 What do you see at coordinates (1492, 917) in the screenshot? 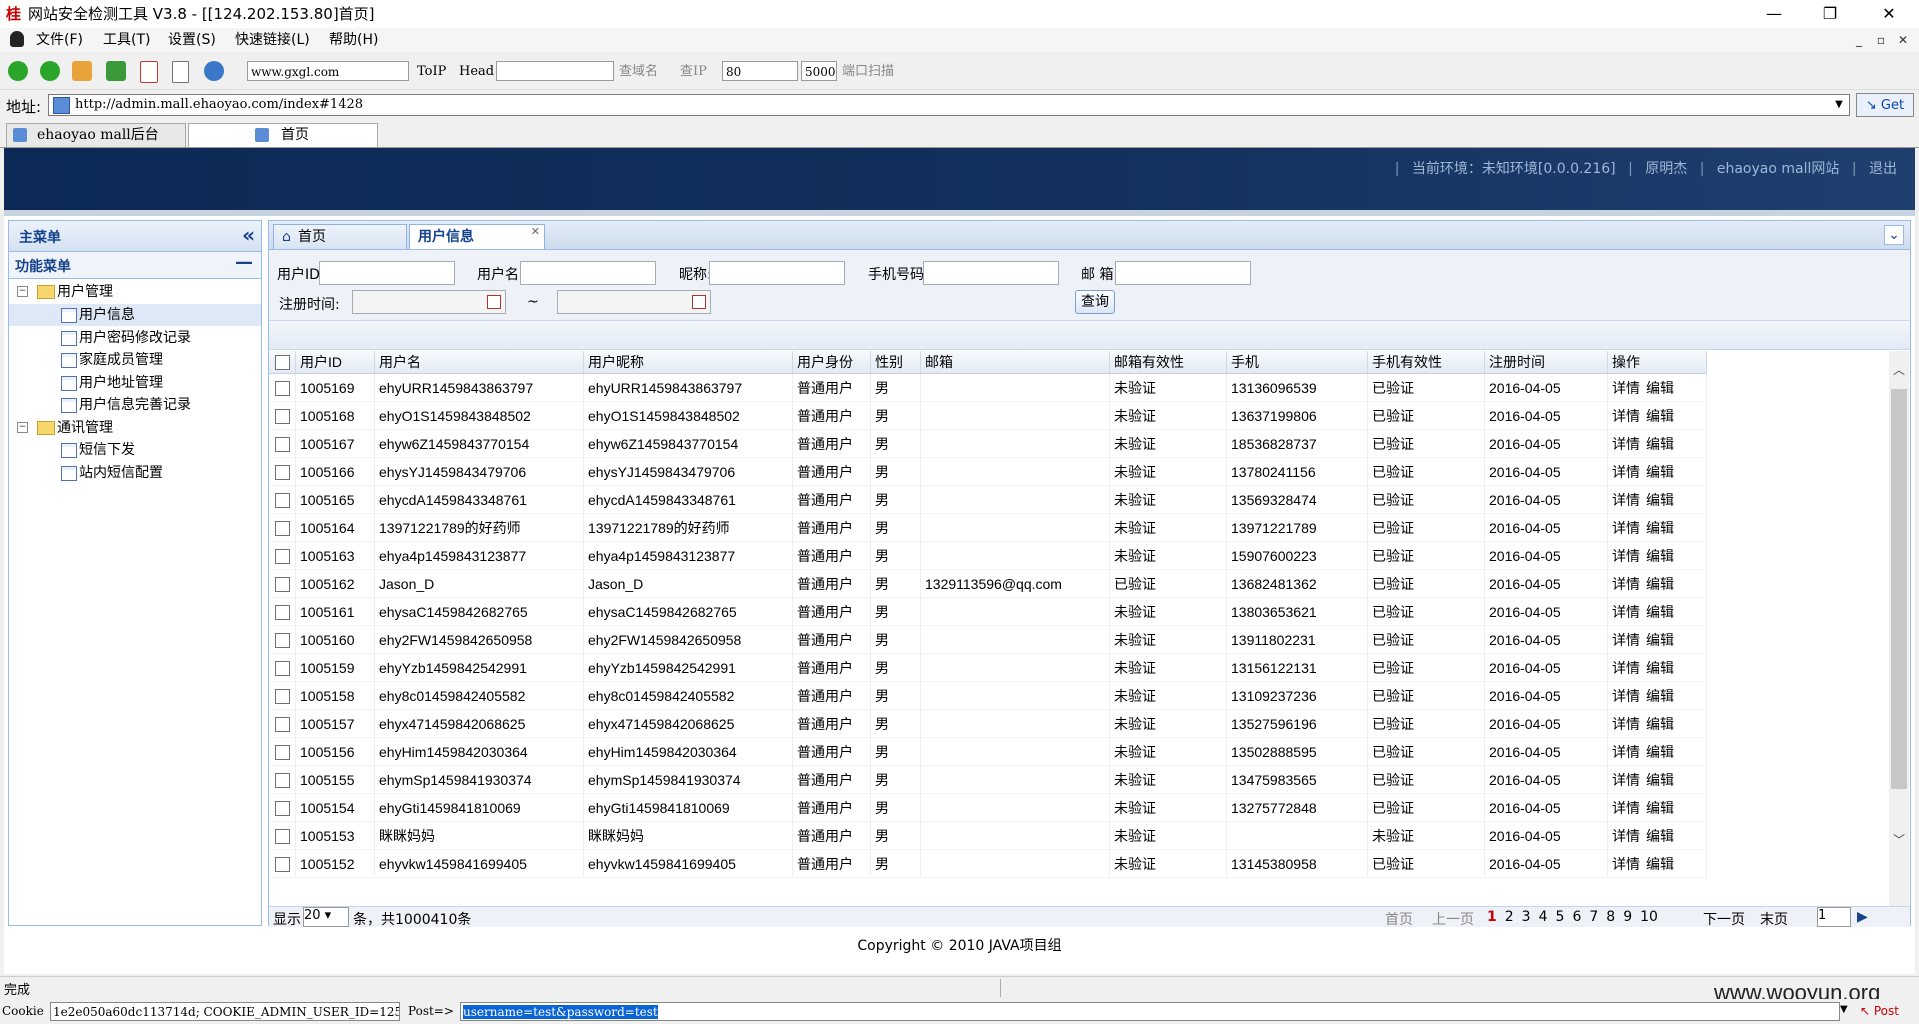
I see `page-number-link: 1` at bounding box center [1492, 917].